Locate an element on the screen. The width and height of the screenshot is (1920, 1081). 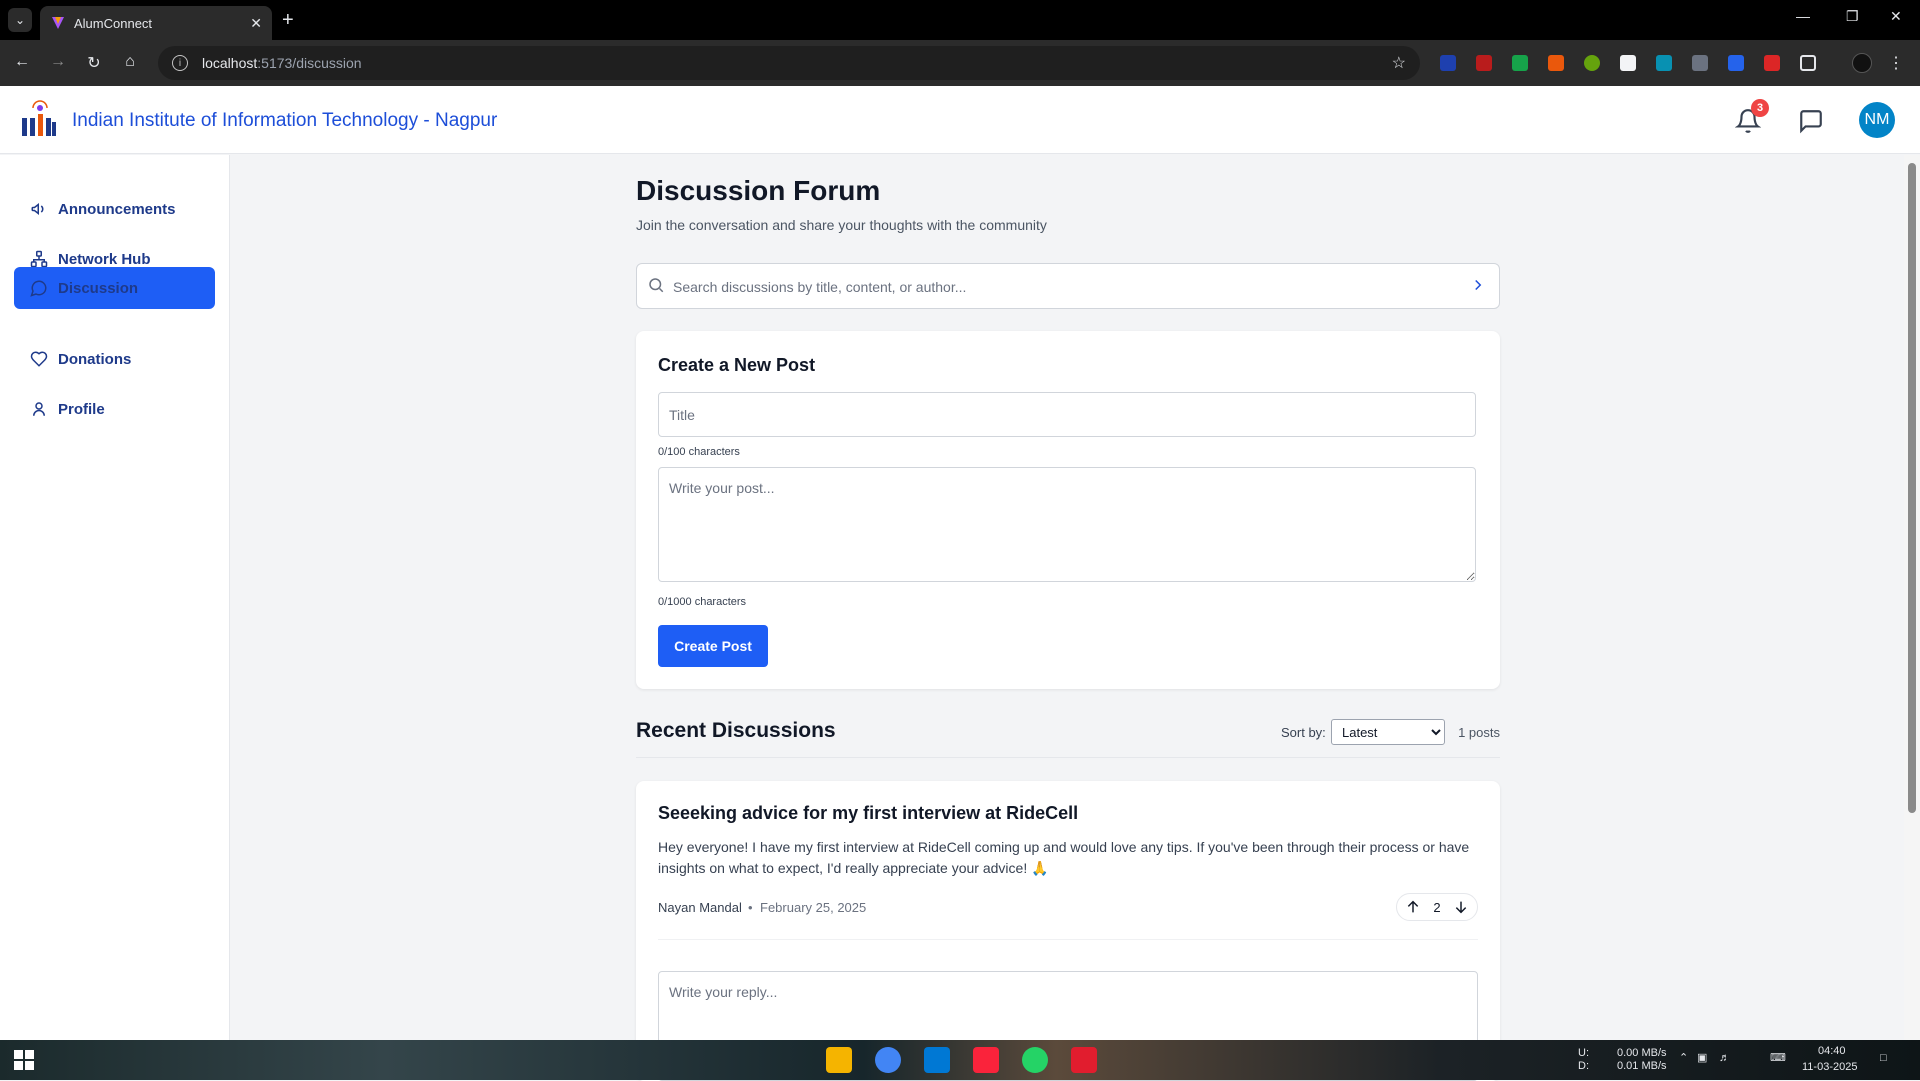
browser-tab-bar: ⌄ AlumConnect ✕ + — ❐ ✕ is located at coordinates (960, 20).